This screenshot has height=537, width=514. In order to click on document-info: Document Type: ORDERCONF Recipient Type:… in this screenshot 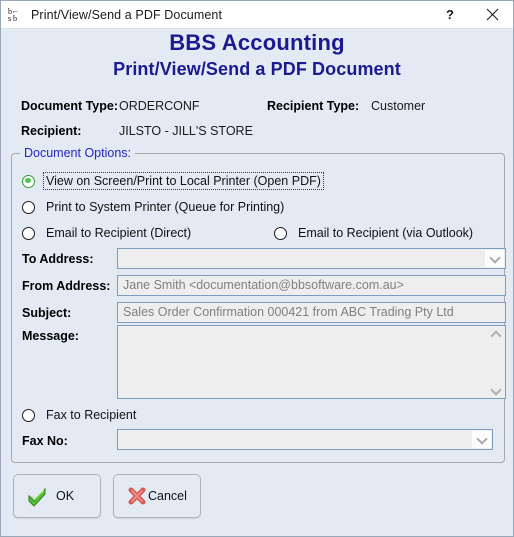, I will do `click(257, 120)`.